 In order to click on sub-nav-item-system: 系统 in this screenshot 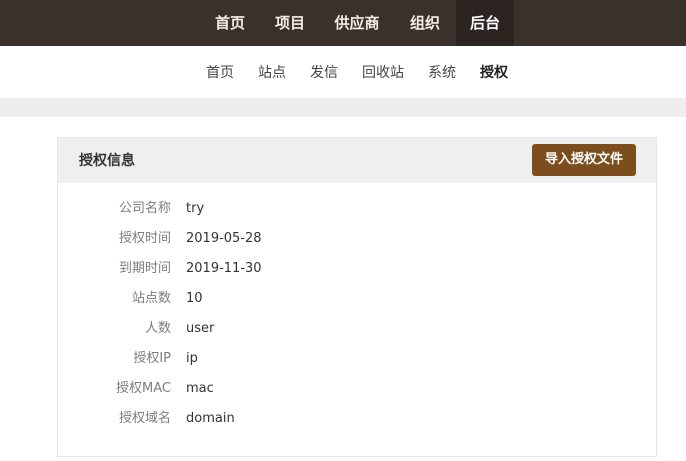, I will do `click(442, 72)`.